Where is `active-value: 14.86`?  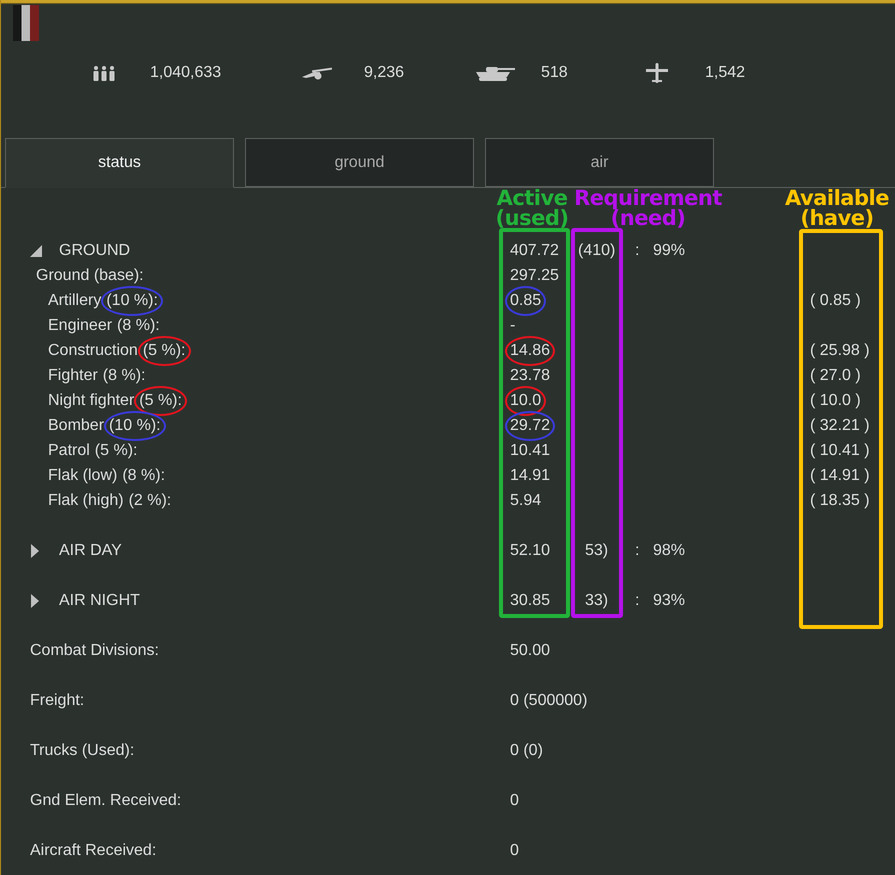 active-value: 14.86 is located at coordinates (530, 350).